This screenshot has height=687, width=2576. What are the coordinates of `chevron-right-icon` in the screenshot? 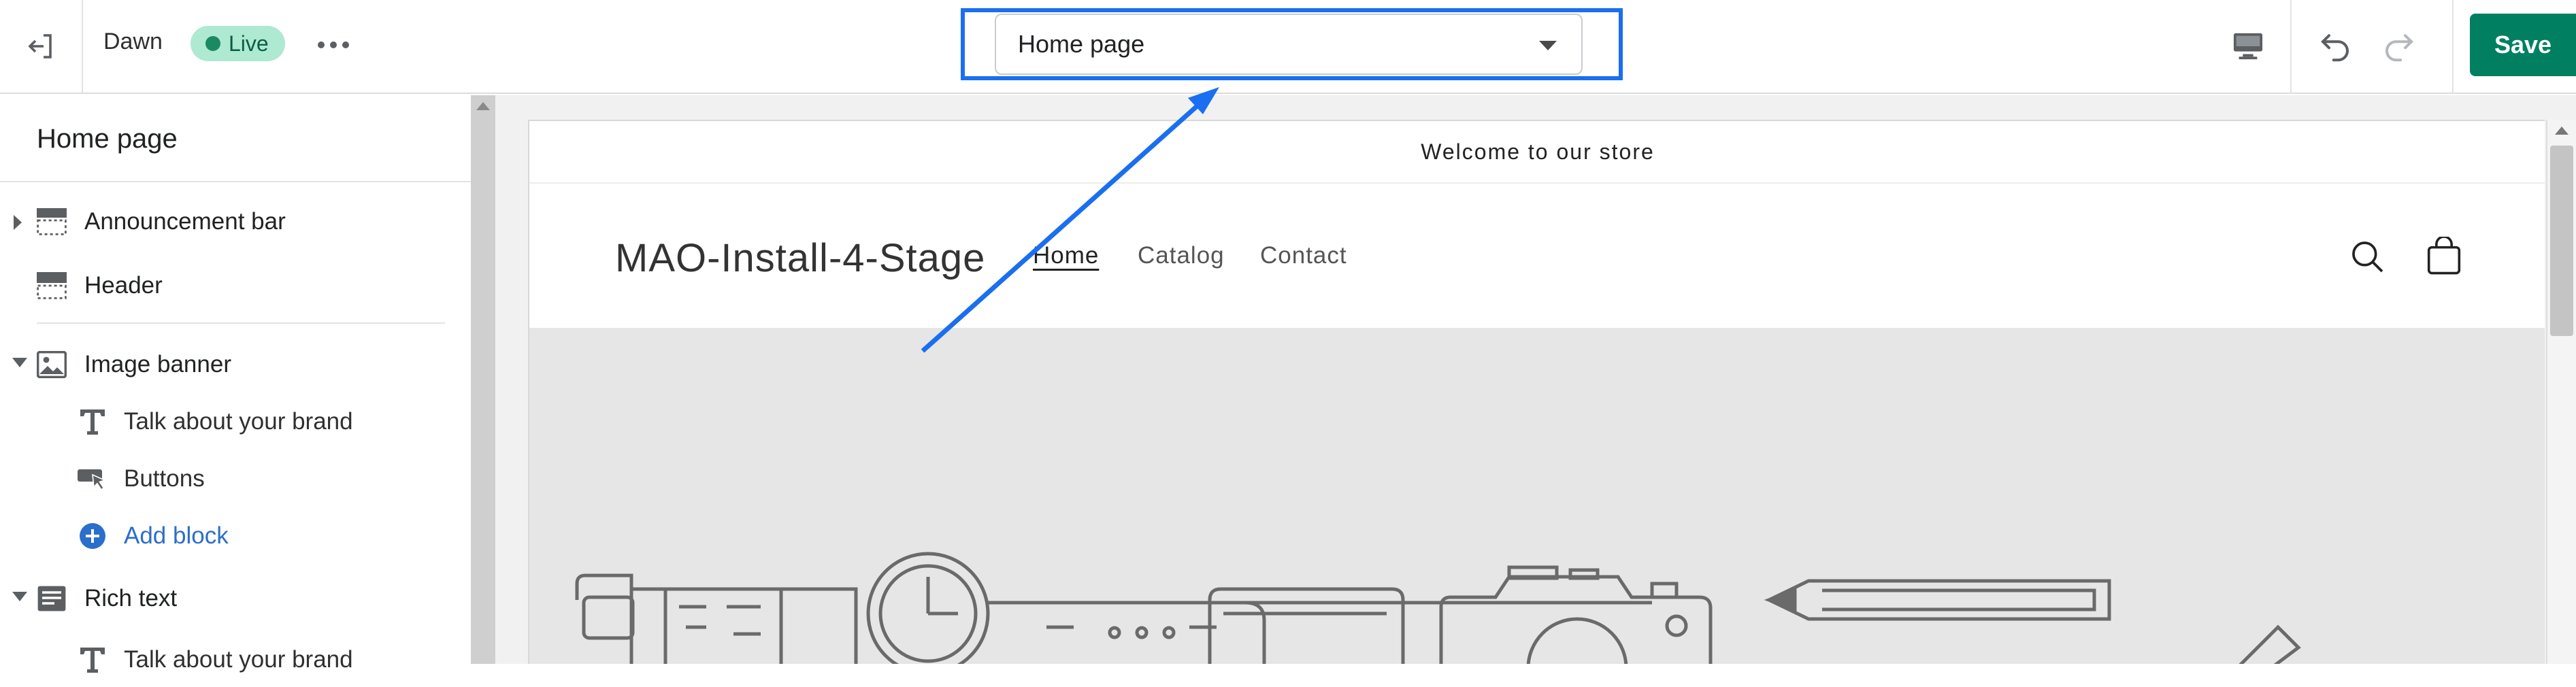 It's located at (18, 222).